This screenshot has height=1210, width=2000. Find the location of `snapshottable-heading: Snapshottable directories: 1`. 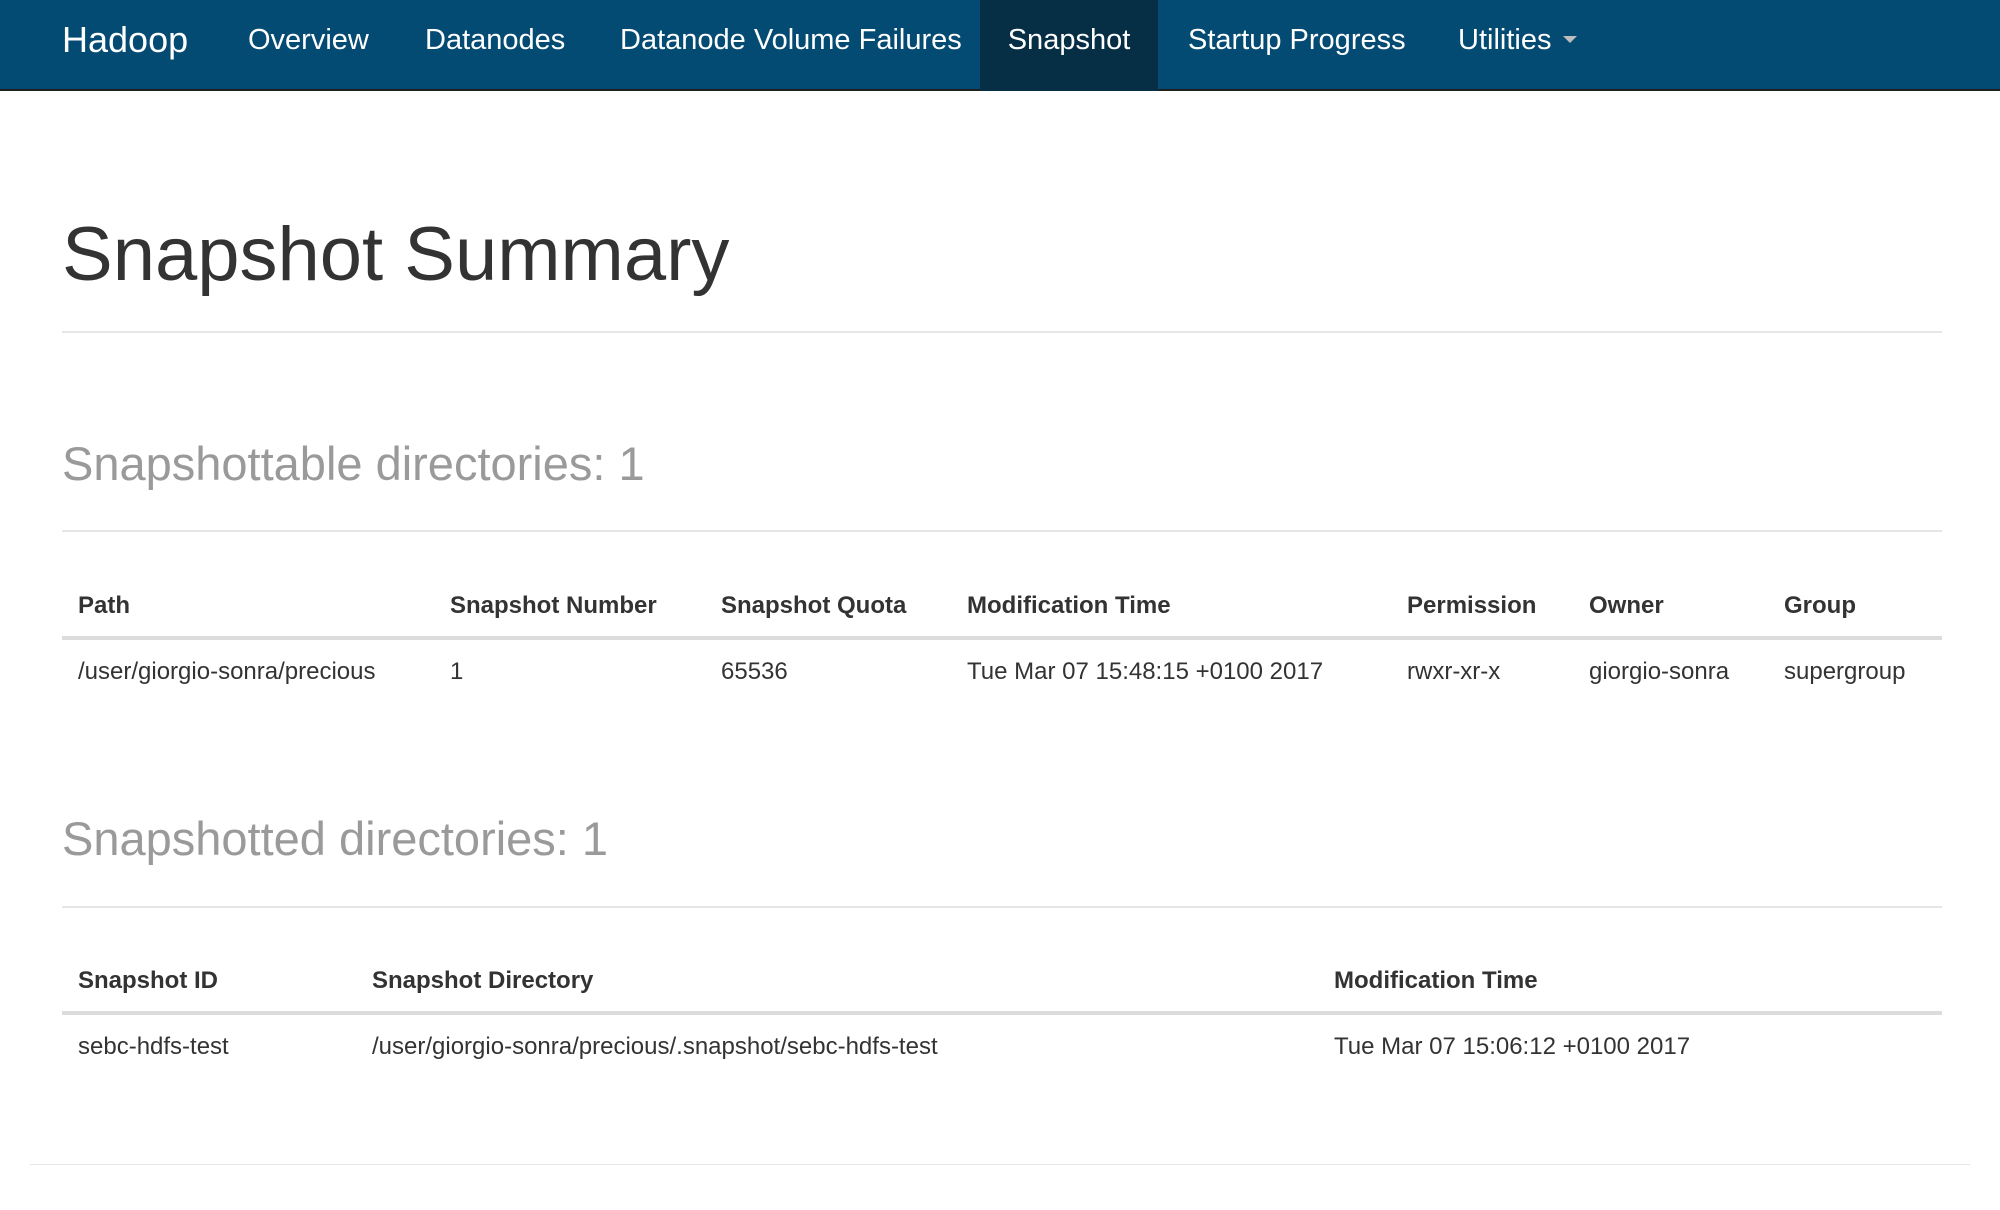

snapshottable-heading: Snapshottable directories: 1 is located at coordinates (353, 463).